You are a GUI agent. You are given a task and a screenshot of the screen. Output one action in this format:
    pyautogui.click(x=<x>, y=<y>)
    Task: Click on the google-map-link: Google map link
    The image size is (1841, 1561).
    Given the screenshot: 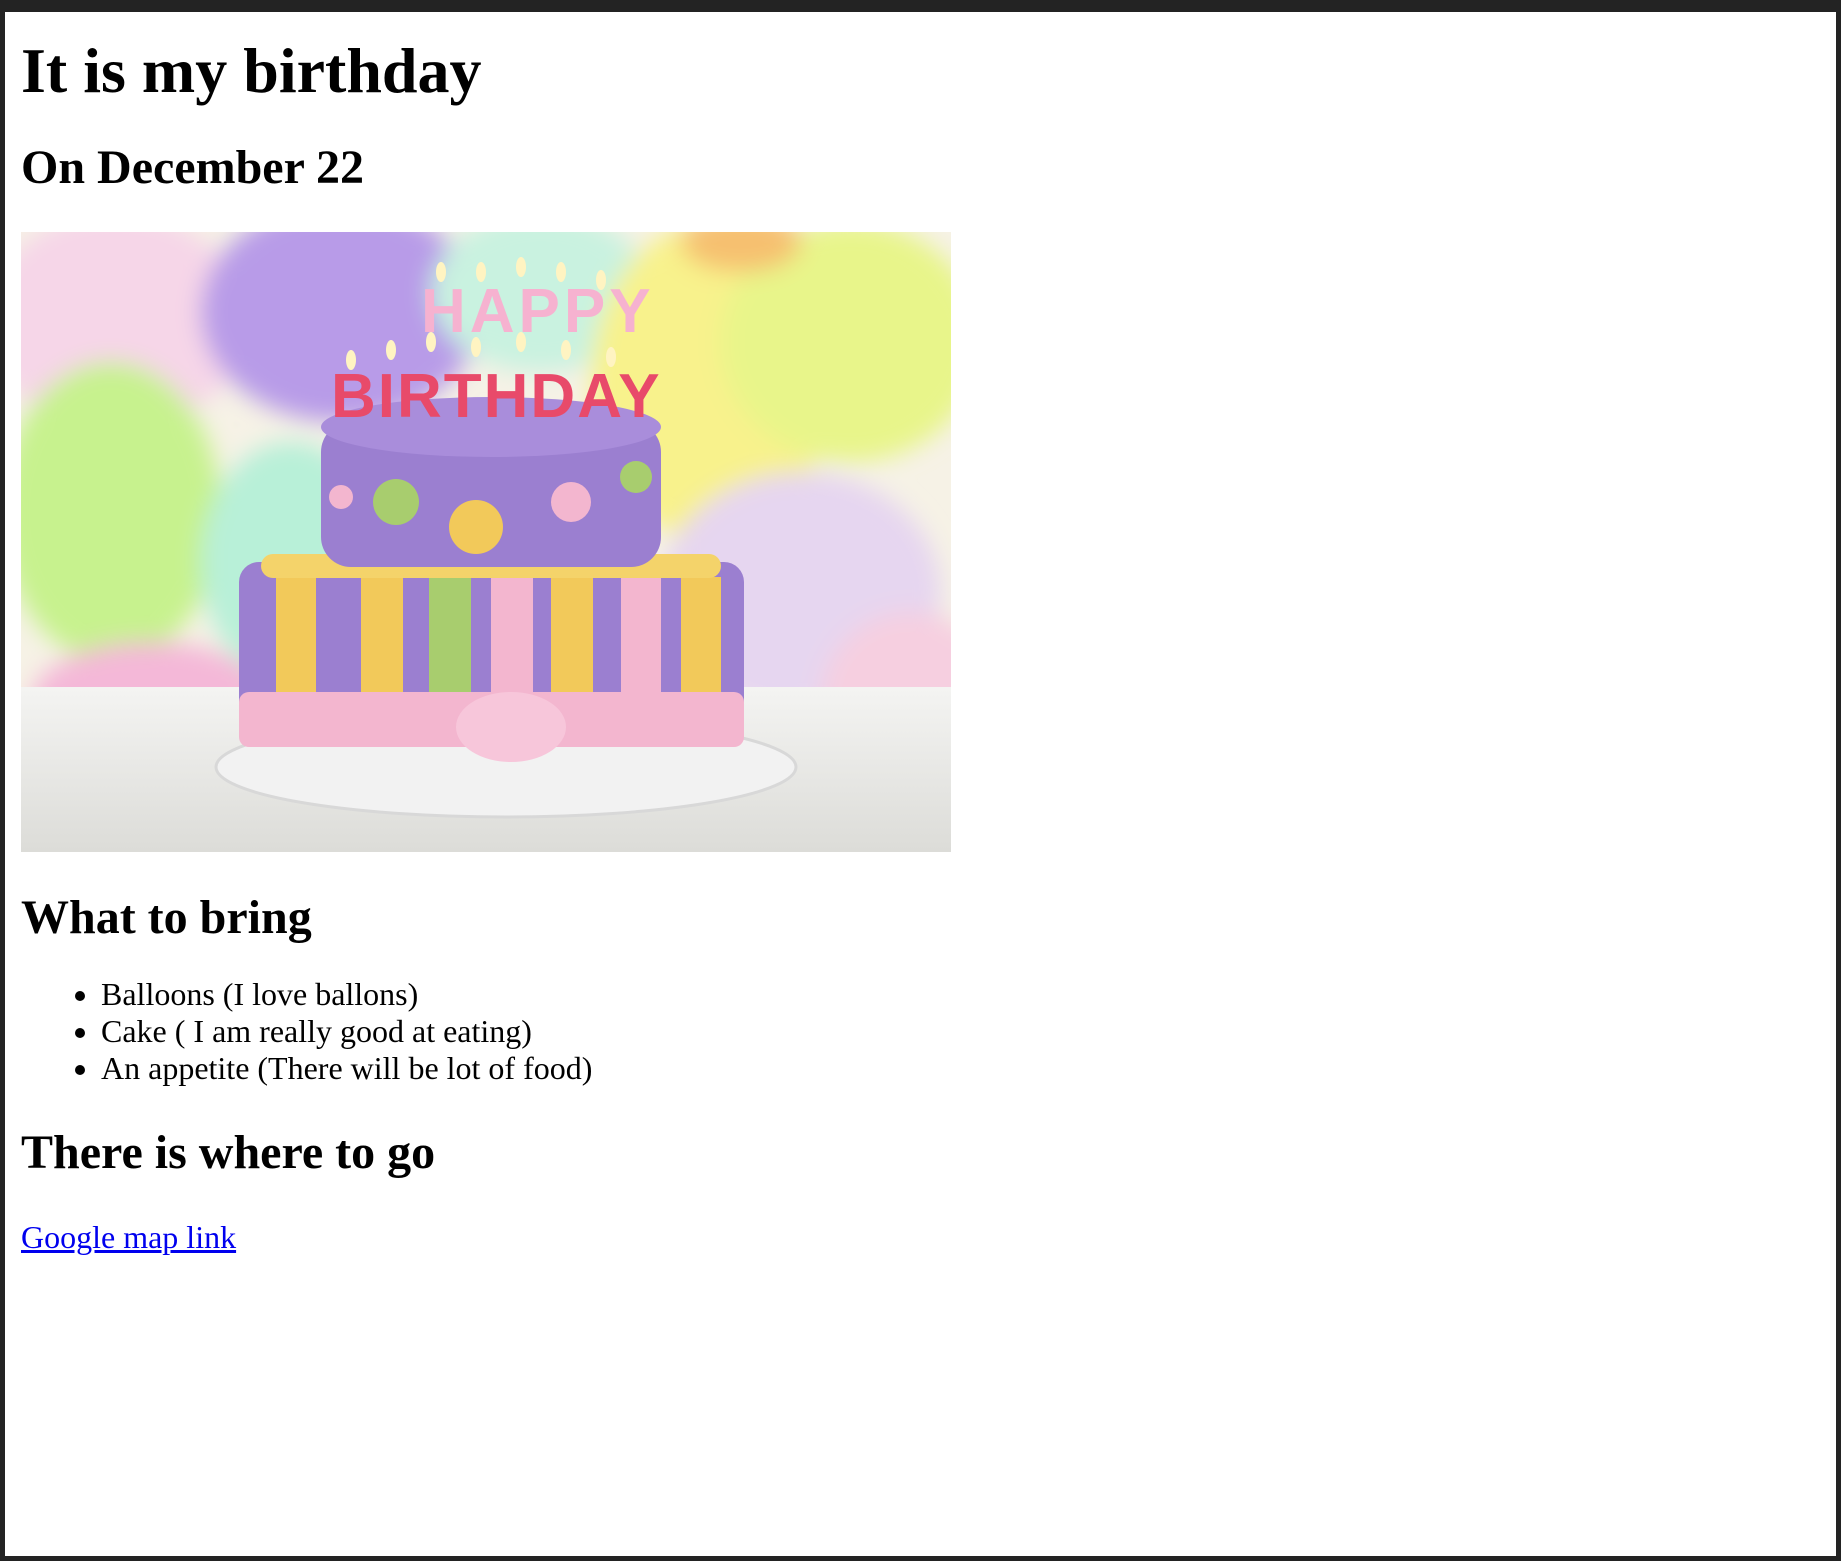 What is the action you would take?
    pyautogui.click(x=128, y=1237)
    